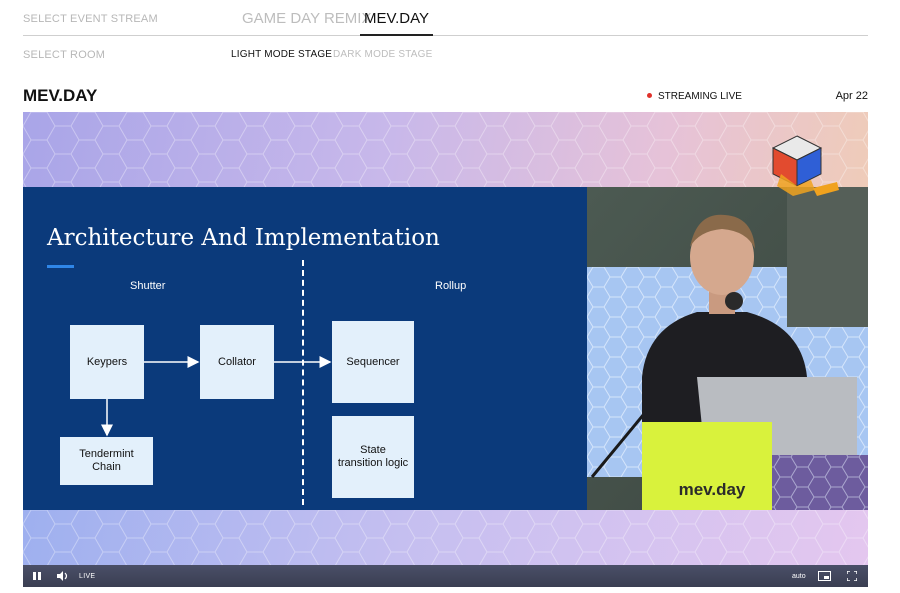 This screenshot has height=593, width=900. I want to click on live-status: STREAMING LIVE, so click(694, 96).